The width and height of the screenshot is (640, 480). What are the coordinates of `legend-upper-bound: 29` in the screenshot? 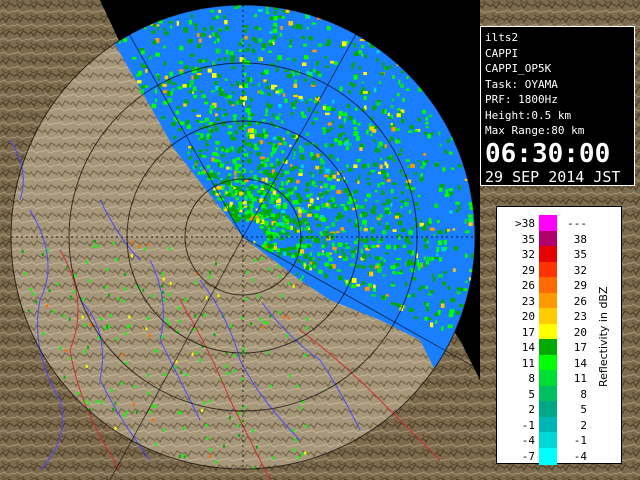 It's located at (580, 285).